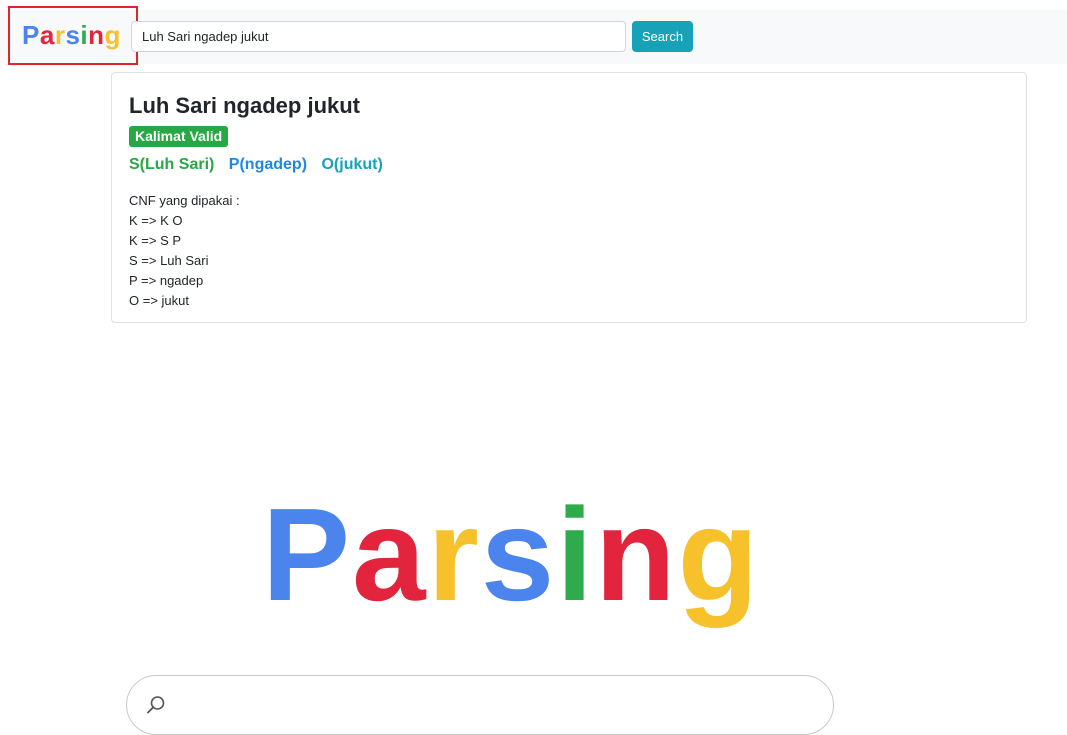 The image size is (1067, 735). I want to click on cnf-rule: O => jukut, so click(159, 300).